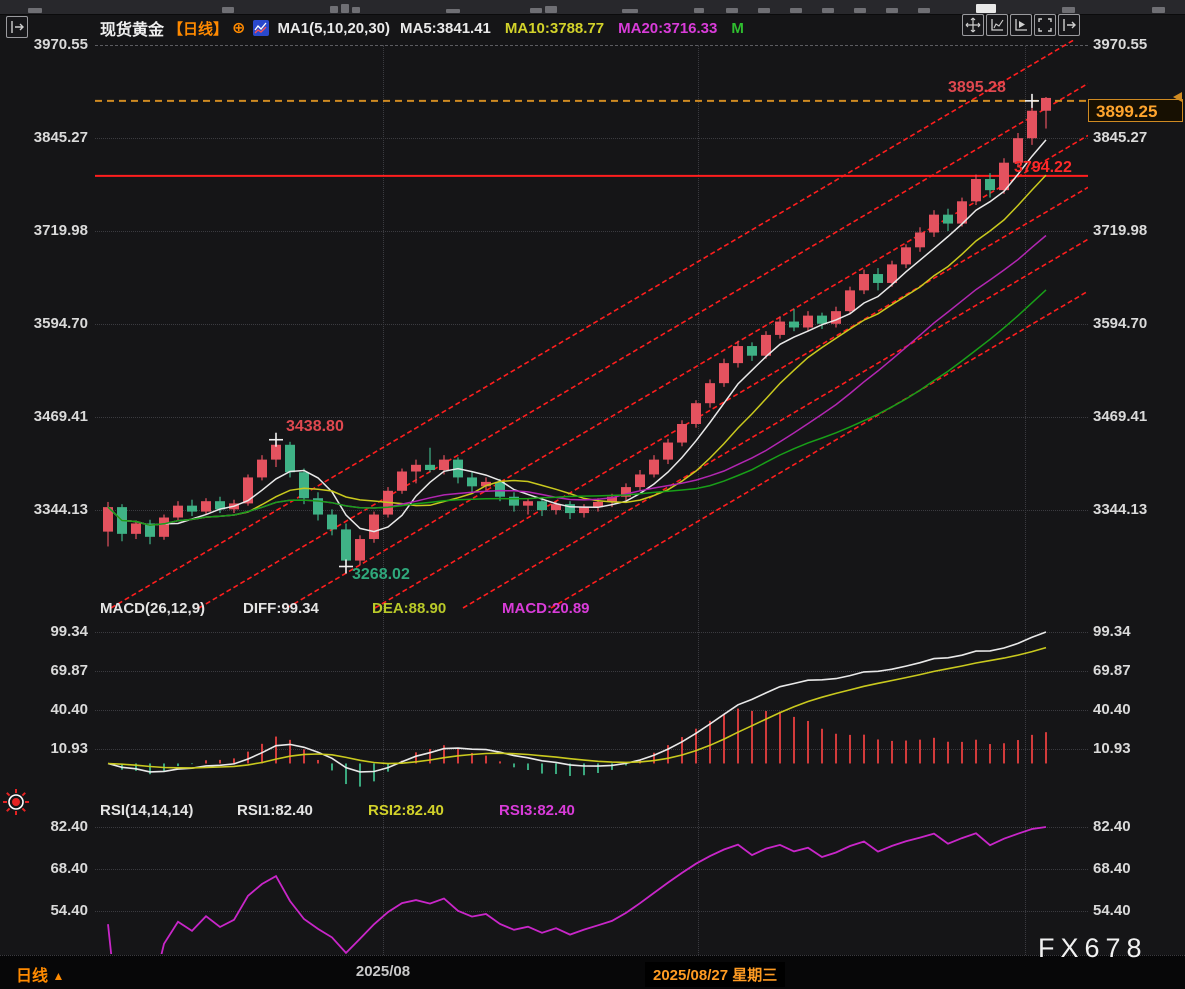 This screenshot has height=989, width=1185. What do you see at coordinates (146, 811) in the screenshot?
I see `rsi-title: RSI(14,14,14)` at bounding box center [146, 811].